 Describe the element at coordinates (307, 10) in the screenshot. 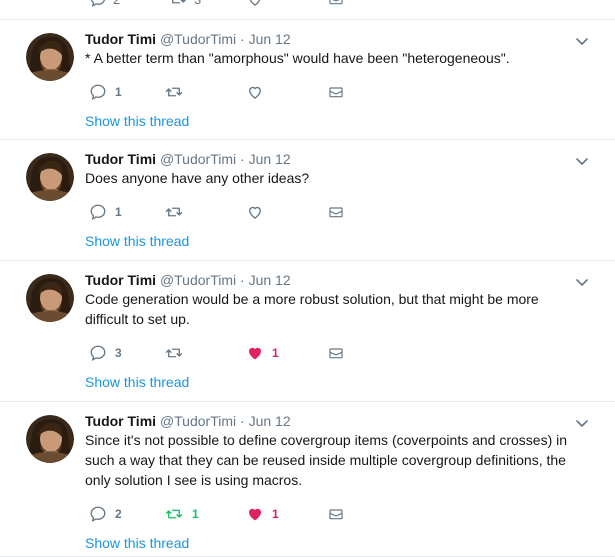

I see `previous-tweet-actions: 2 3` at that location.